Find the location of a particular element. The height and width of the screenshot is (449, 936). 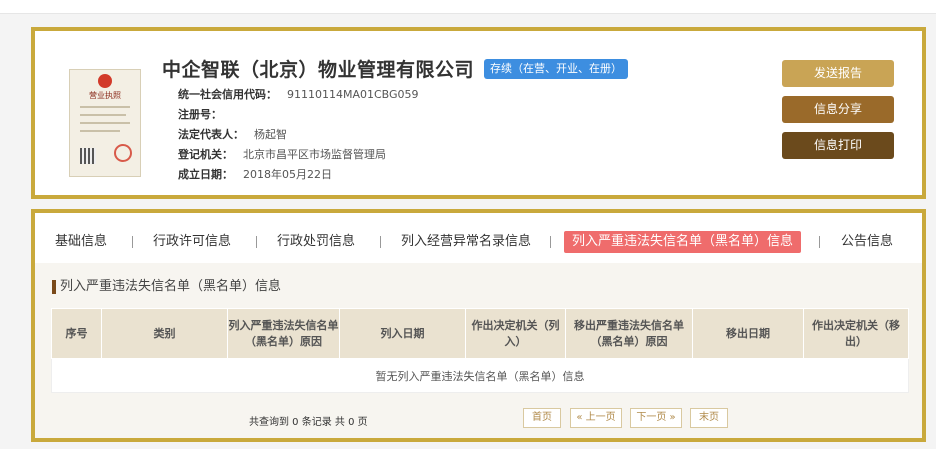

business-license-image: 营业执照 is located at coordinates (105, 123).